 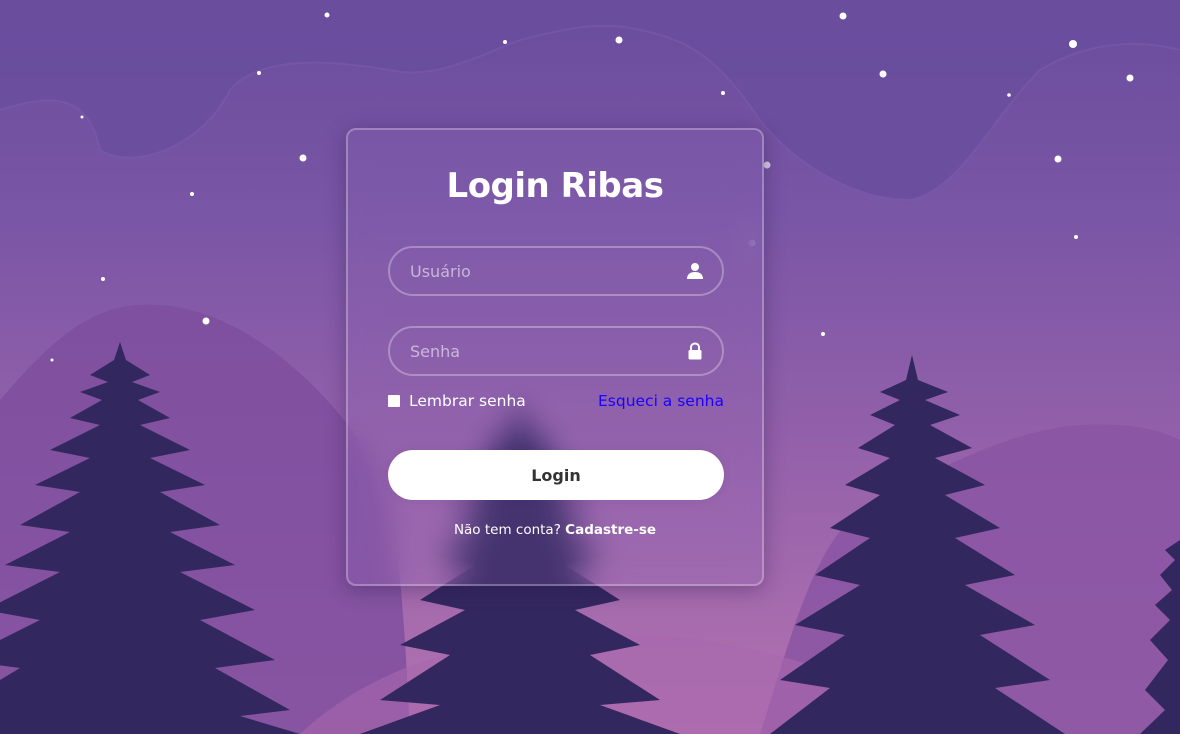 I want to click on remember-forgot-row: Lembrar senha Esqueci a senha, so click(x=556, y=403).